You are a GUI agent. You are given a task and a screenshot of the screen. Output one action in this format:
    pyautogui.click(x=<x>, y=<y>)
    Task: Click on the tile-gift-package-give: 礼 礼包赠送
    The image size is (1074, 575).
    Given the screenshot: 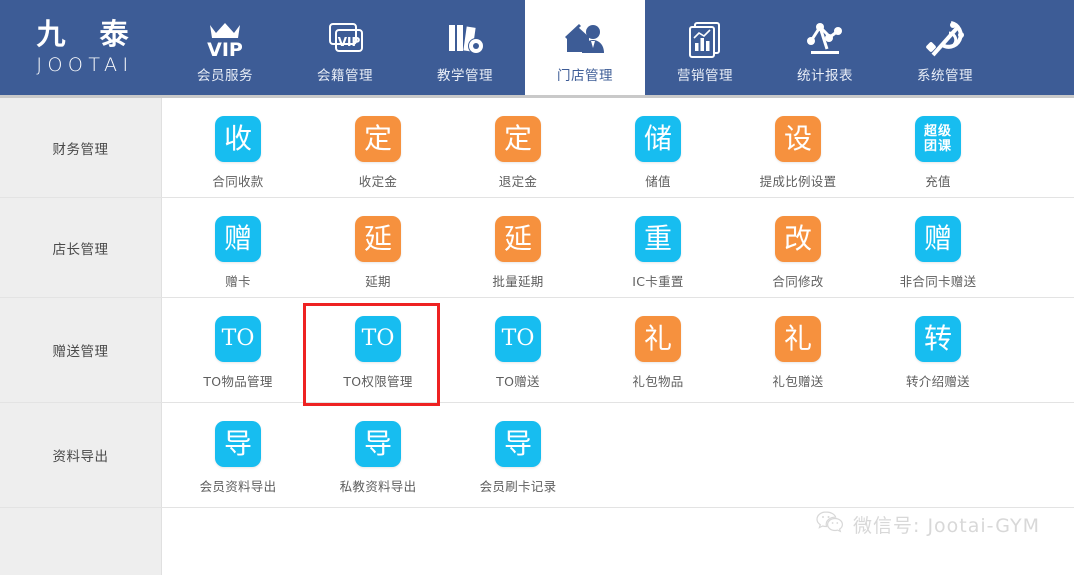 What is the action you would take?
    pyautogui.click(x=798, y=354)
    